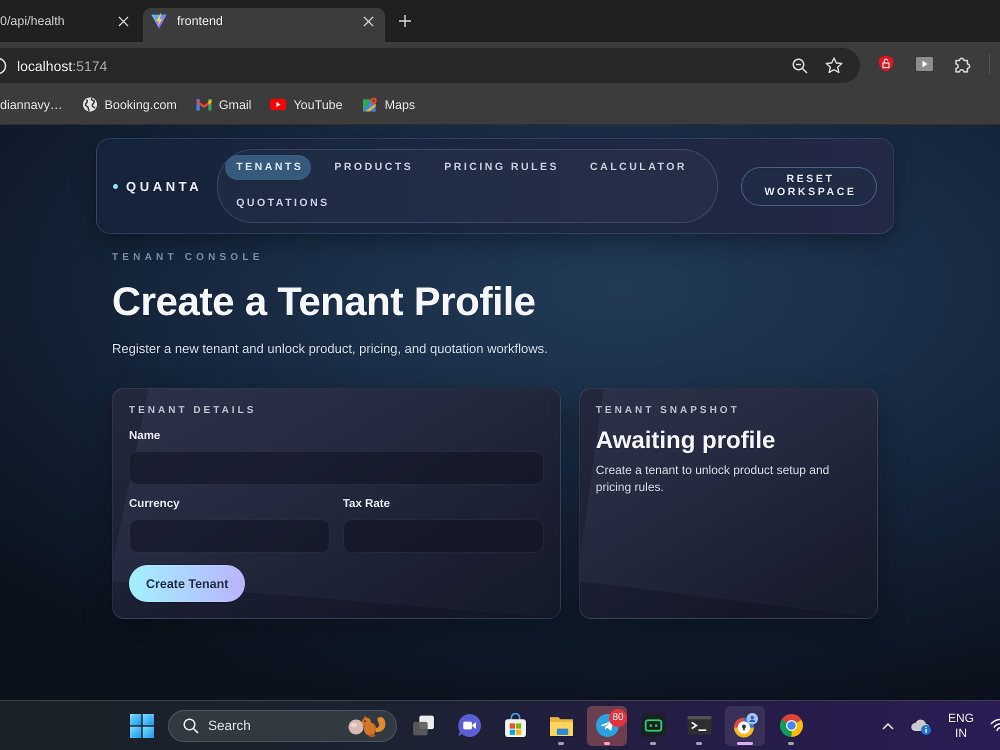 The image size is (1000, 750). Describe the element at coordinates (306, 104) in the screenshot. I see `bookmark: YouTube` at that location.